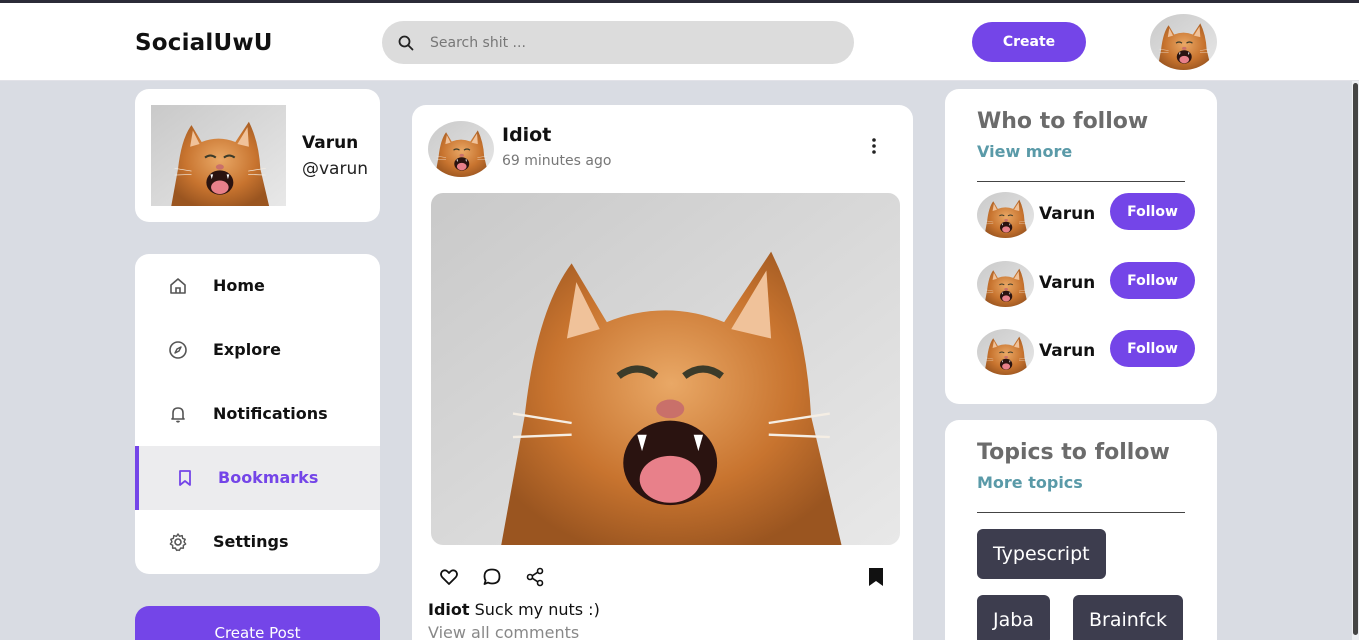 The height and width of the screenshot is (640, 1359). What do you see at coordinates (1029, 42) in the screenshot?
I see `create-button: Create` at bounding box center [1029, 42].